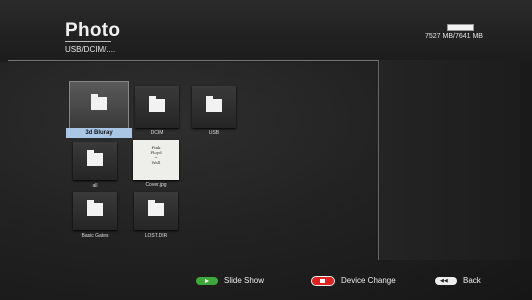 The height and width of the screenshot is (300, 532). Describe the element at coordinates (95, 236) in the screenshot. I see `folder-label: Basic Gates` at that location.